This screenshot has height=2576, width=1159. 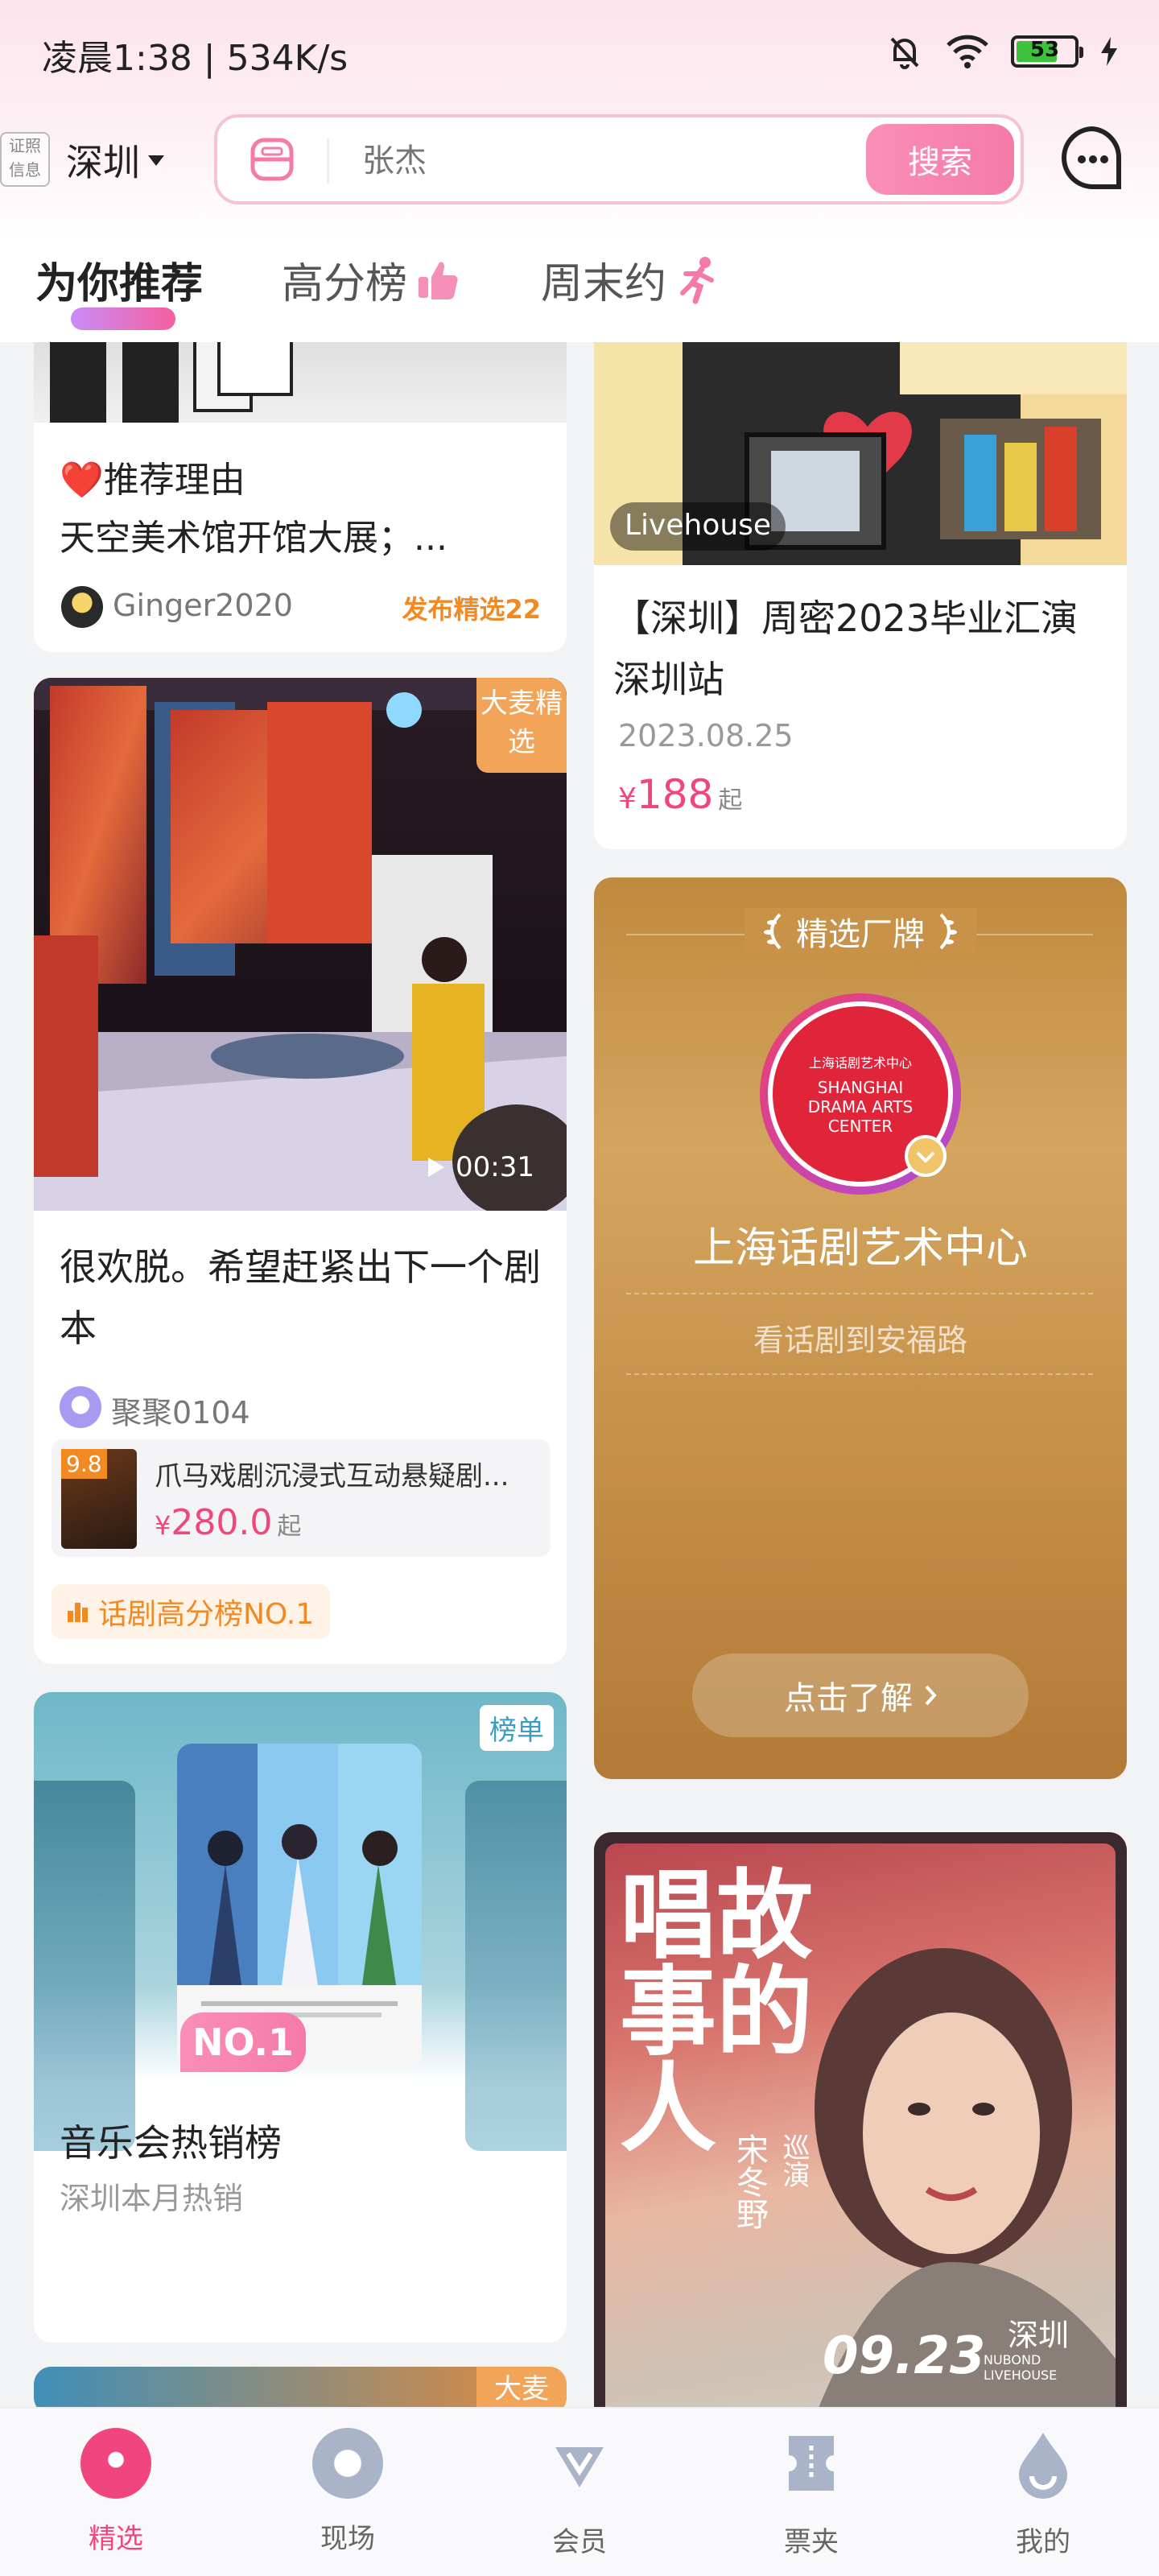 I want to click on tab-recommended: 为你推荐, so click(x=119, y=280).